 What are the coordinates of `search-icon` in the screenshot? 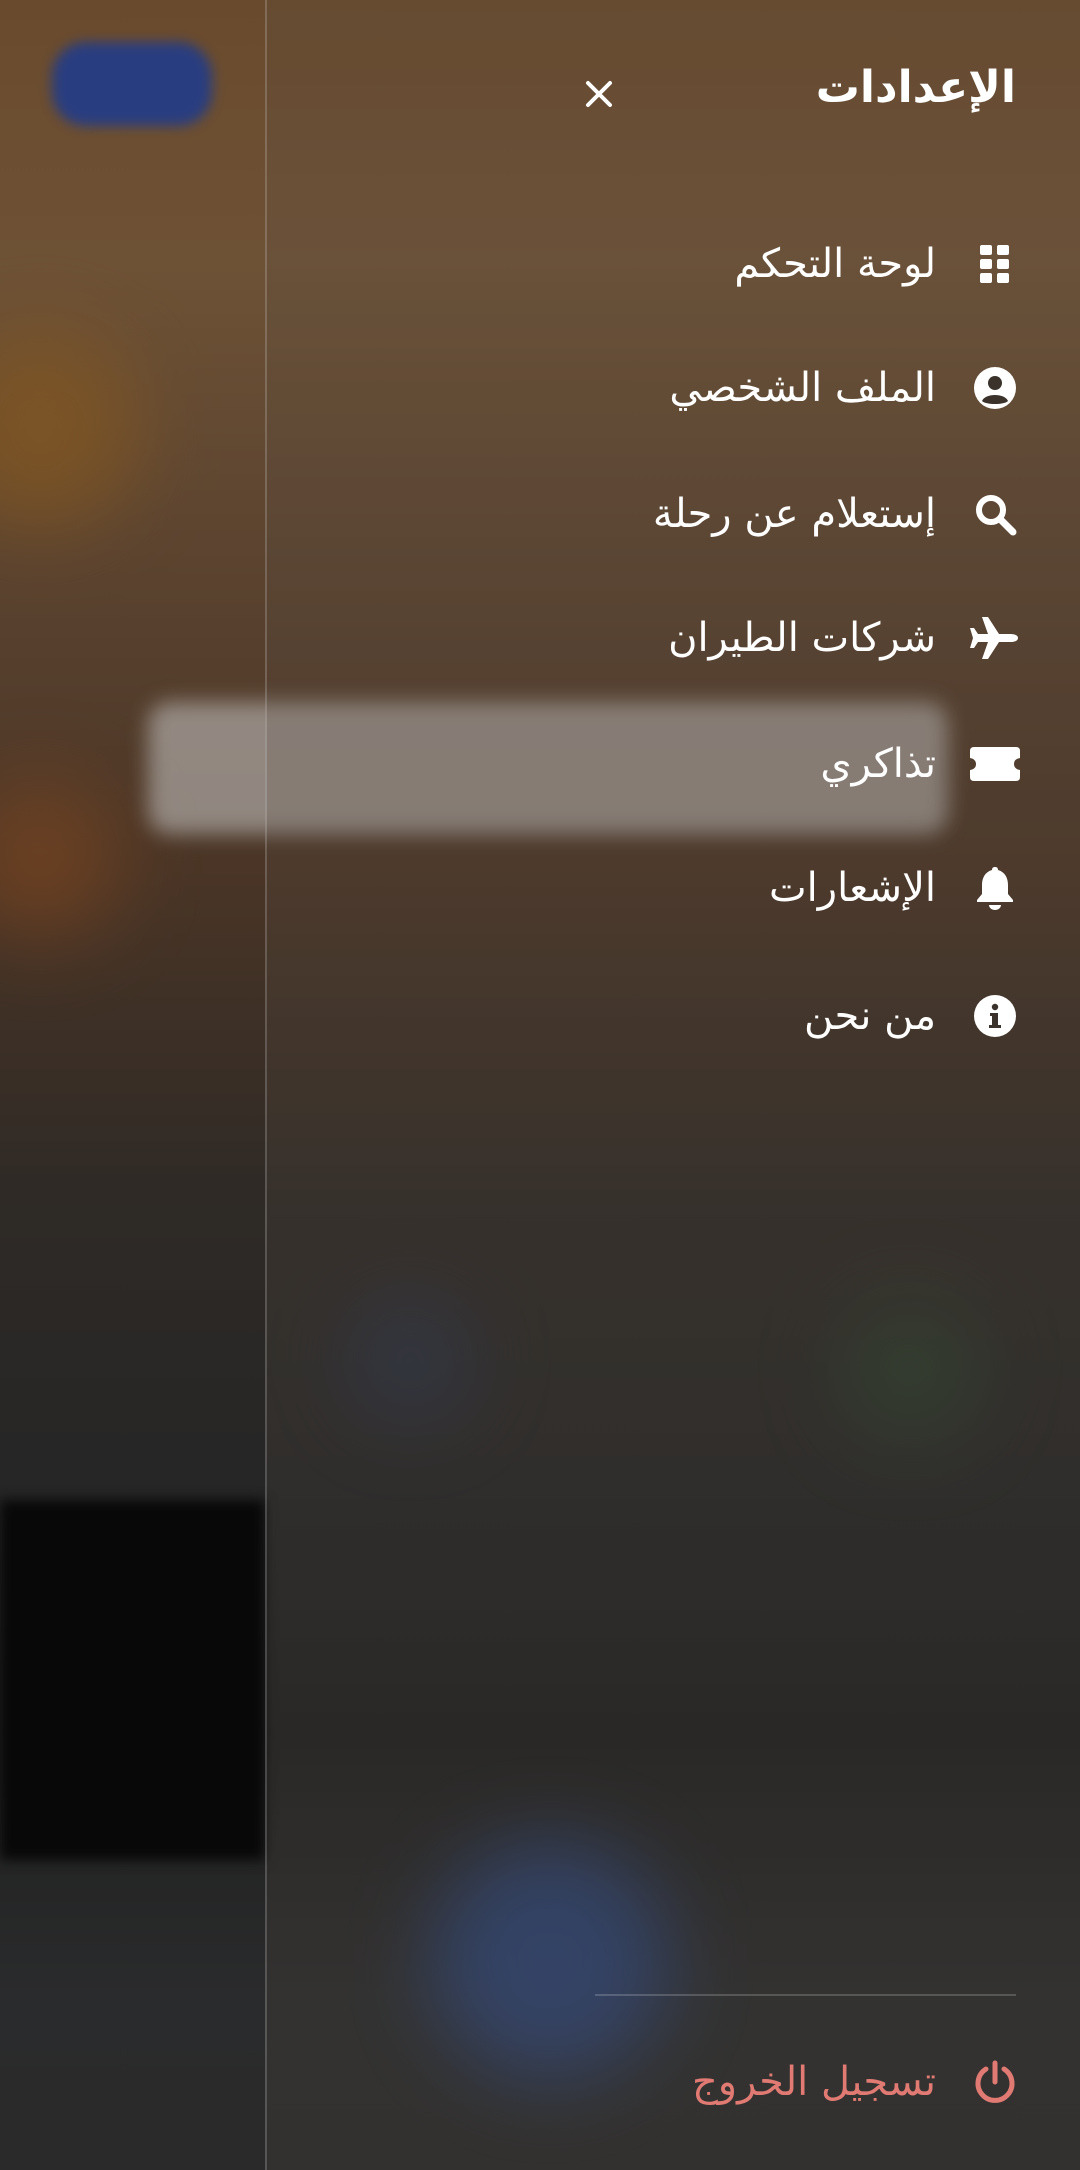 It's located at (995, 514).